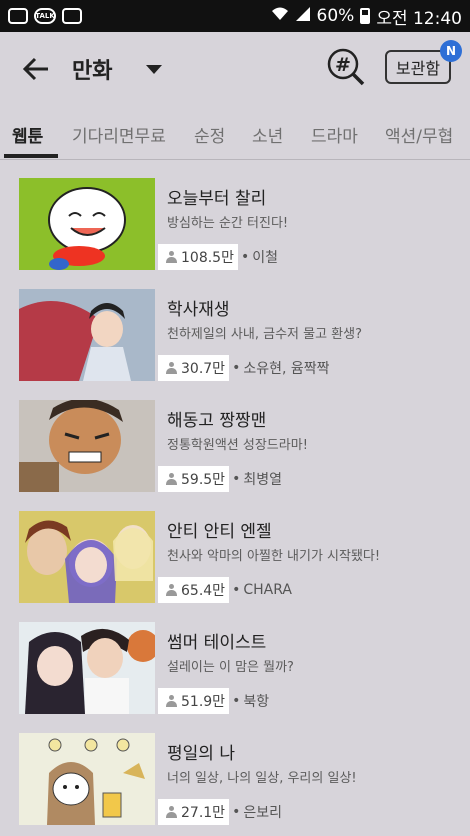 This screenshot has height=836, width=470. I want to click on page-title: 만화, so click(92, 69).